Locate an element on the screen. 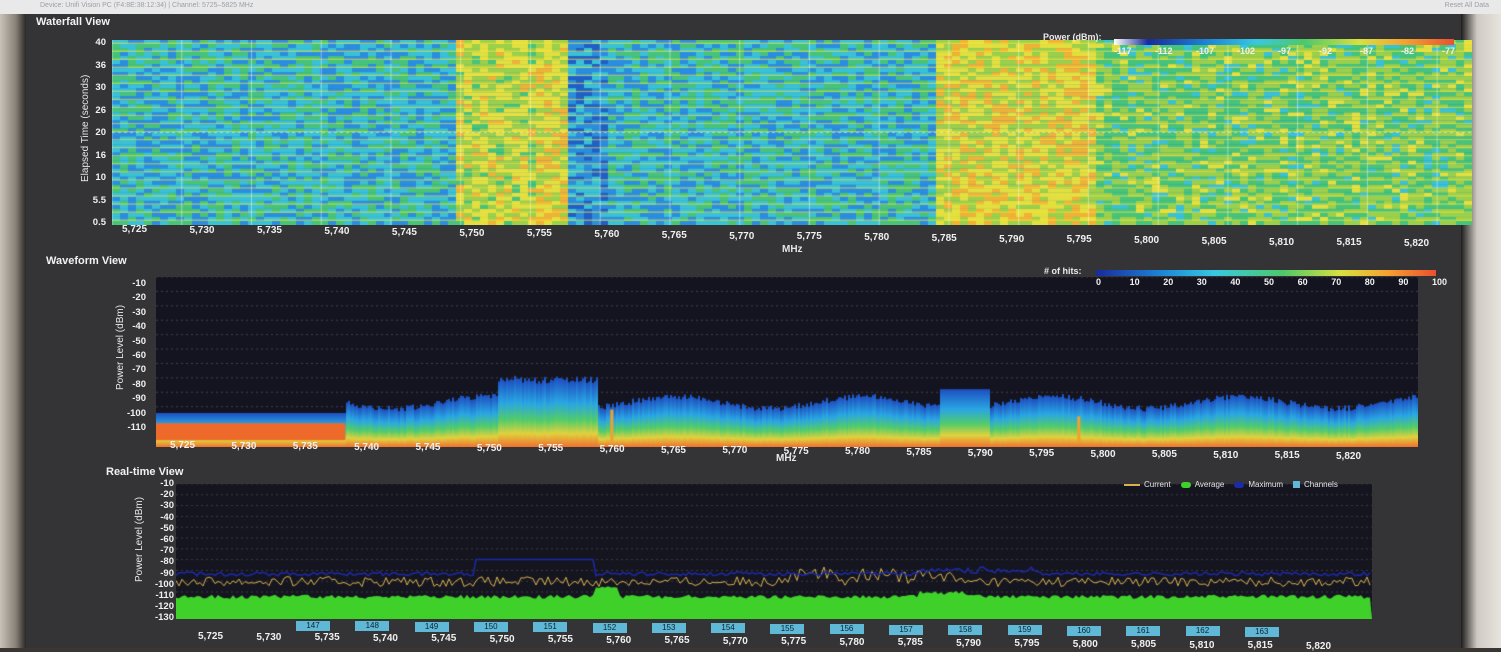 The width and height of the screenshot is (1501, 652). x-tick: 5,795 is located at coordinates (1079, 240).